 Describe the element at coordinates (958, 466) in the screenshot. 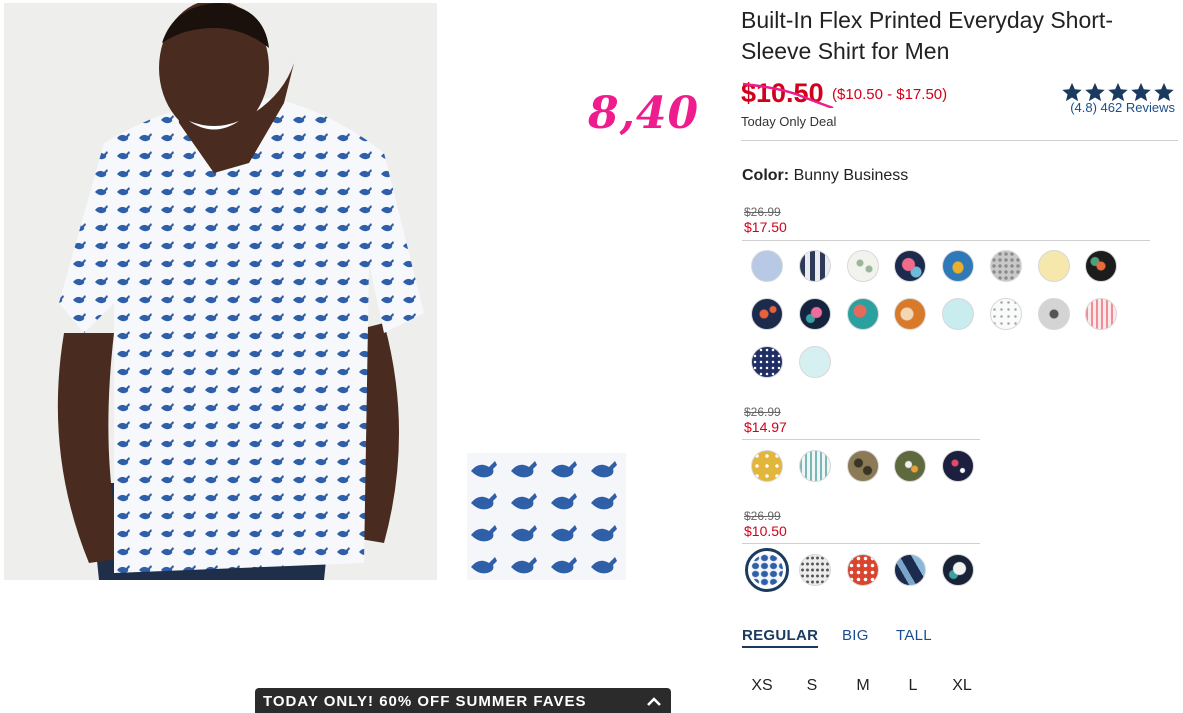

I see `color-swatch-navy-cherry` at that location.